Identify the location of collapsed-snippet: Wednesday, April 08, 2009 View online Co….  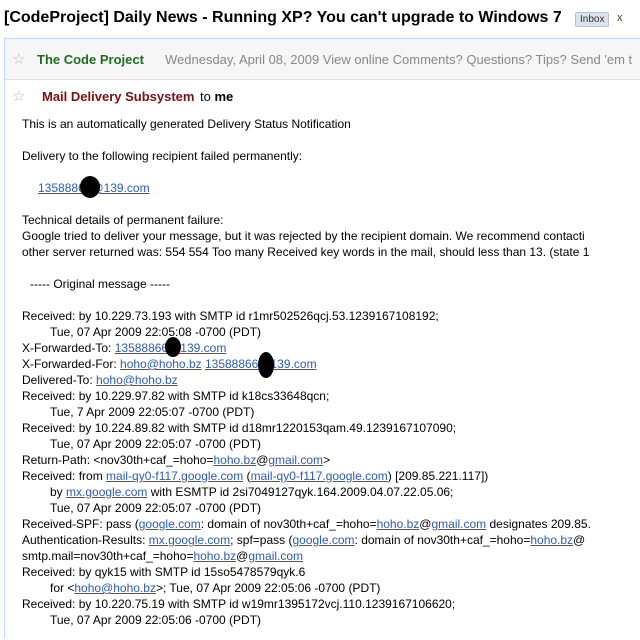
(398, 59).